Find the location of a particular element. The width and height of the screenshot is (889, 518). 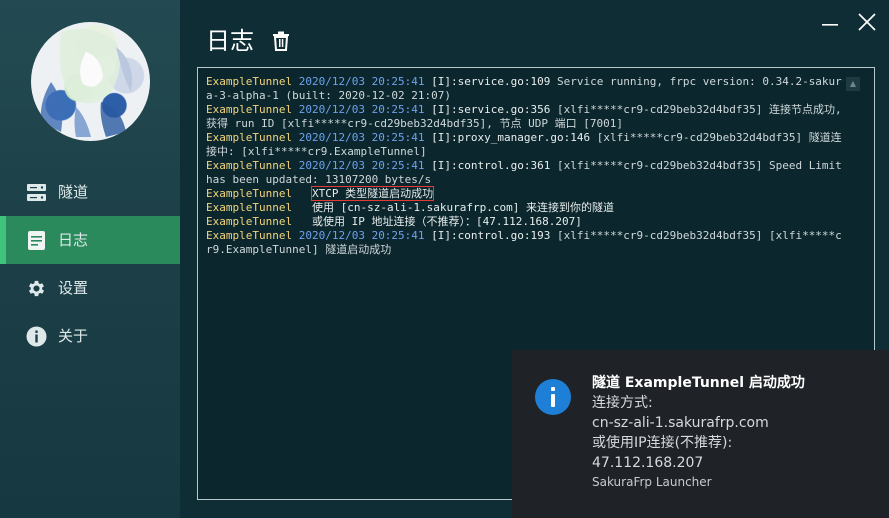

scrollbar-up-arrow: ▲ is located at coordinates (853, 84).